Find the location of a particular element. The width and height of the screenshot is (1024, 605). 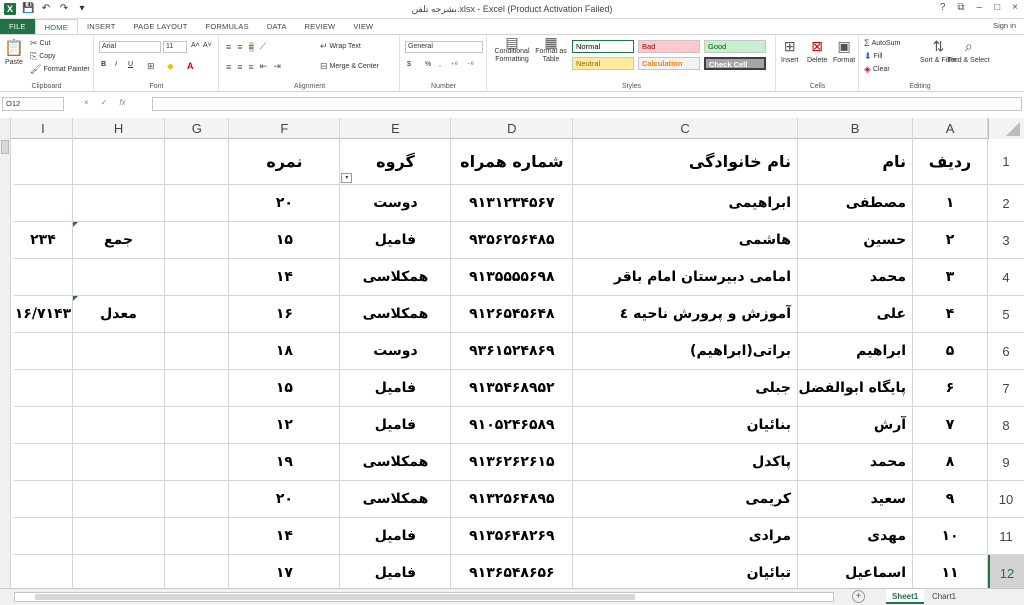

cell-e8: فامیل is located at coordinates (396, 425).